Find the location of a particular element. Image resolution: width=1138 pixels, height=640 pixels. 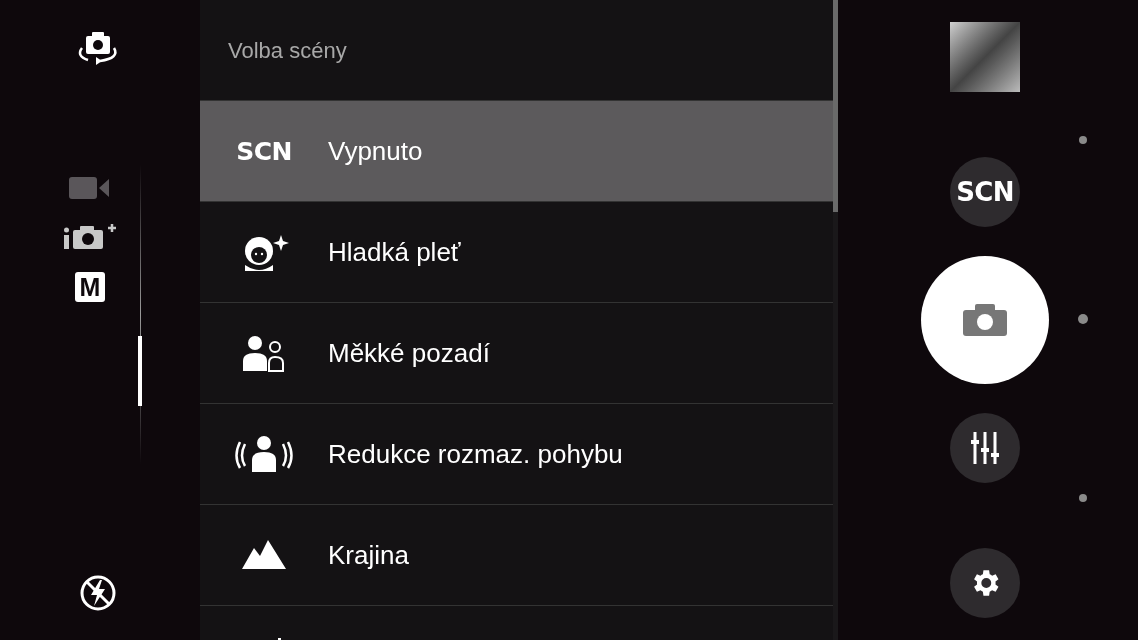

scene-option-label: Krajina is located at coordinates (368, 555).